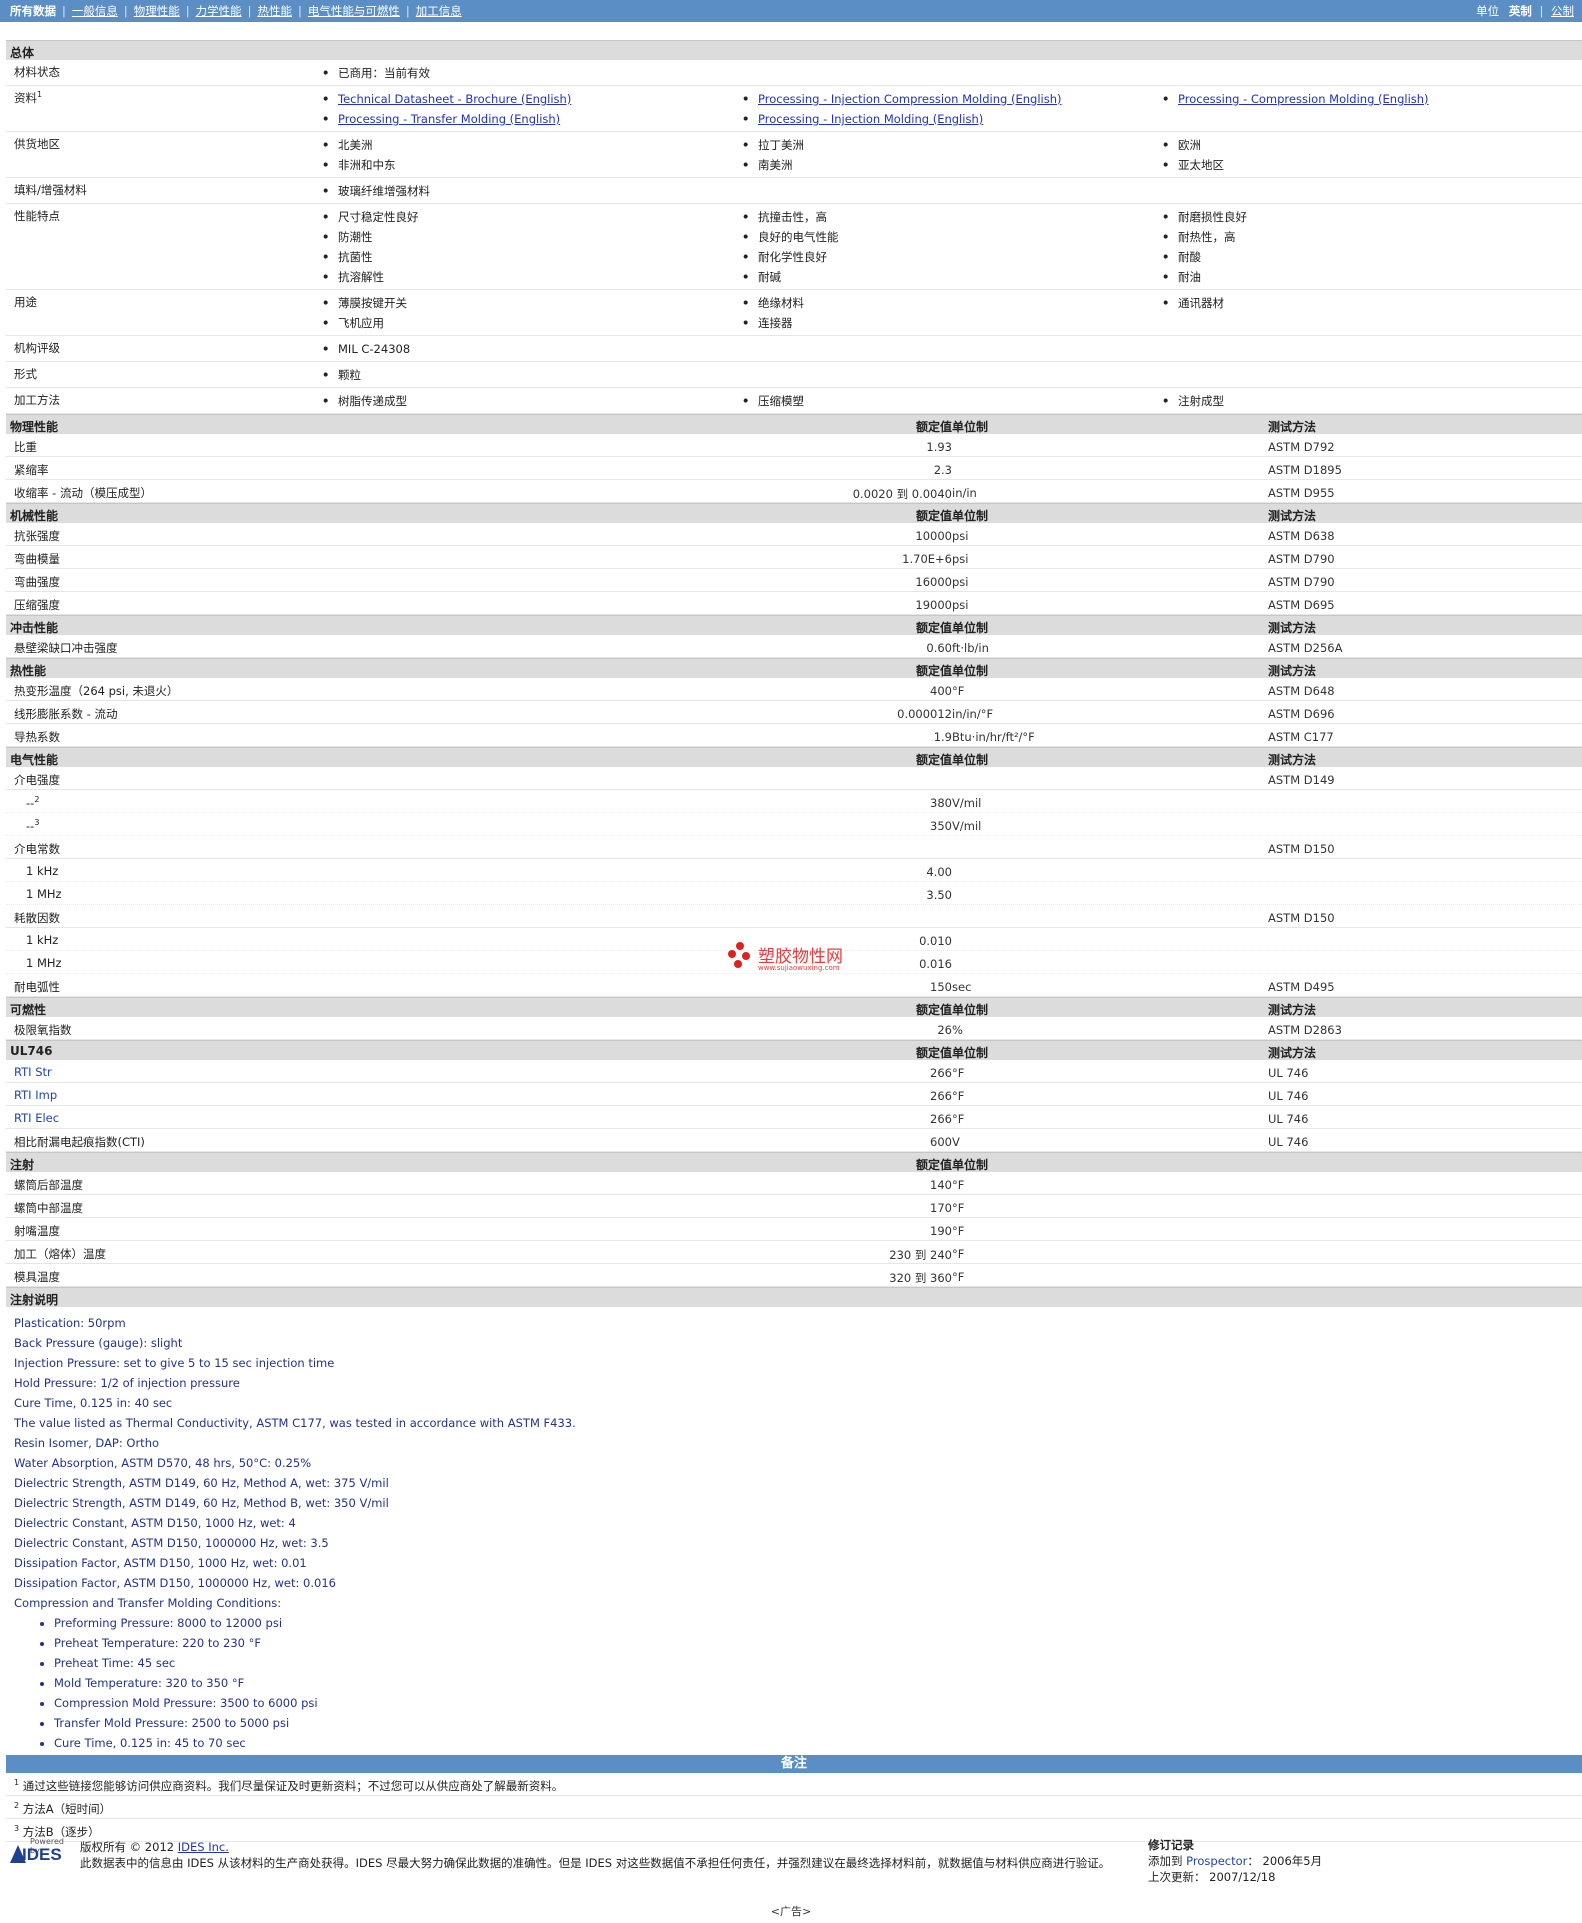  I want to click on property-row: 相比耐漏电起痕指数(CTI) 600 V UL 746, so click(794, 1140).